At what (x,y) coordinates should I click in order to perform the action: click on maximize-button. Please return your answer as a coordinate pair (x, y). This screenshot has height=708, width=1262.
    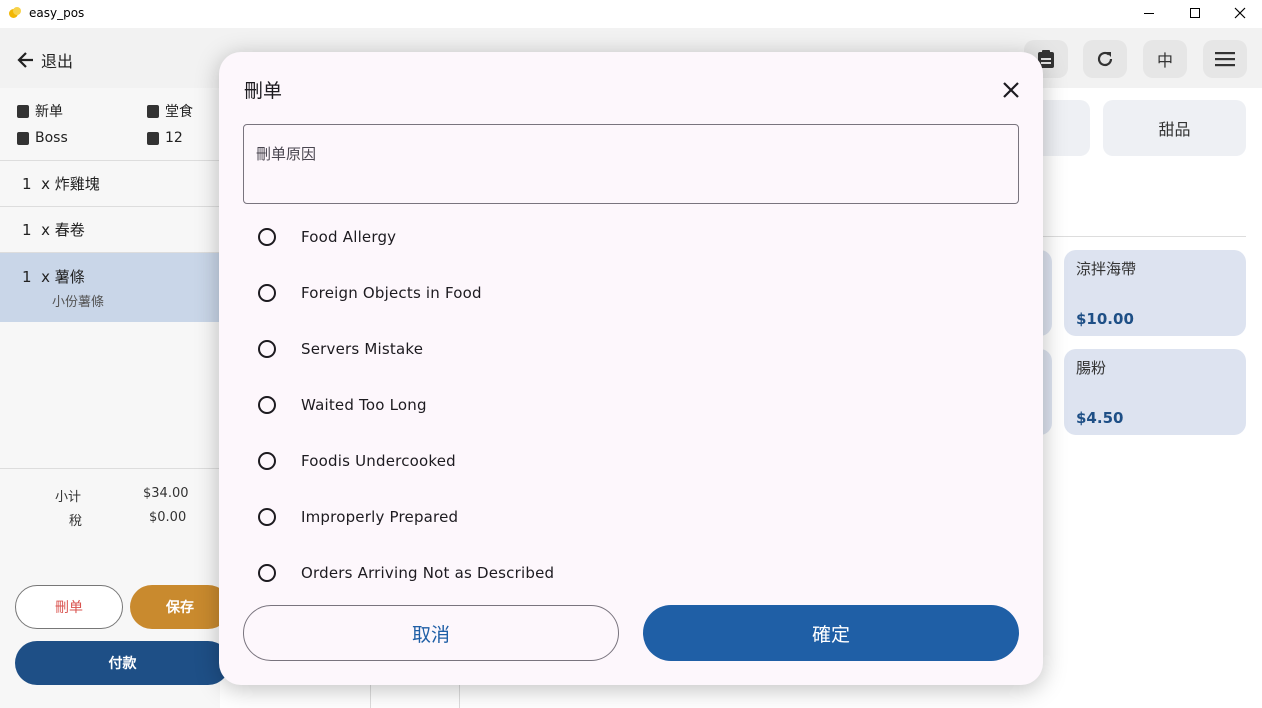
    Looking at the image, I should click on (1195, 13).